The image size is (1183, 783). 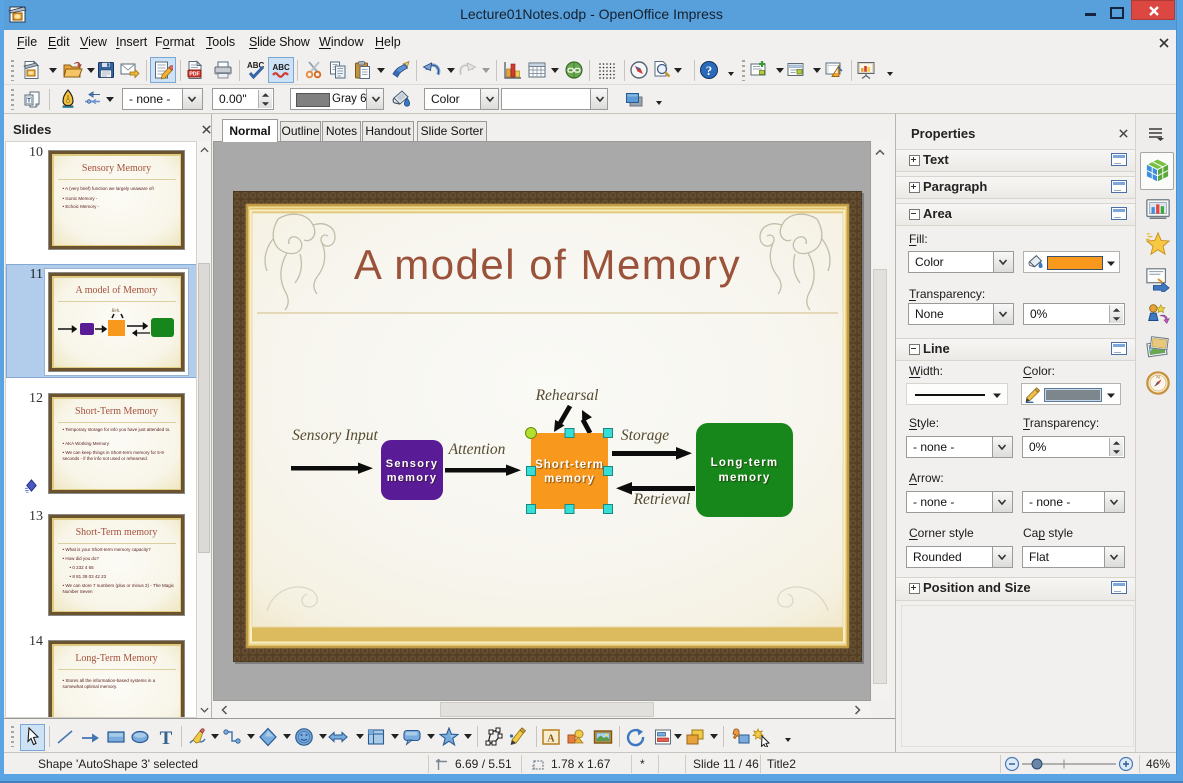 I want to click on svg-text: T, so click(x=166, y=738).